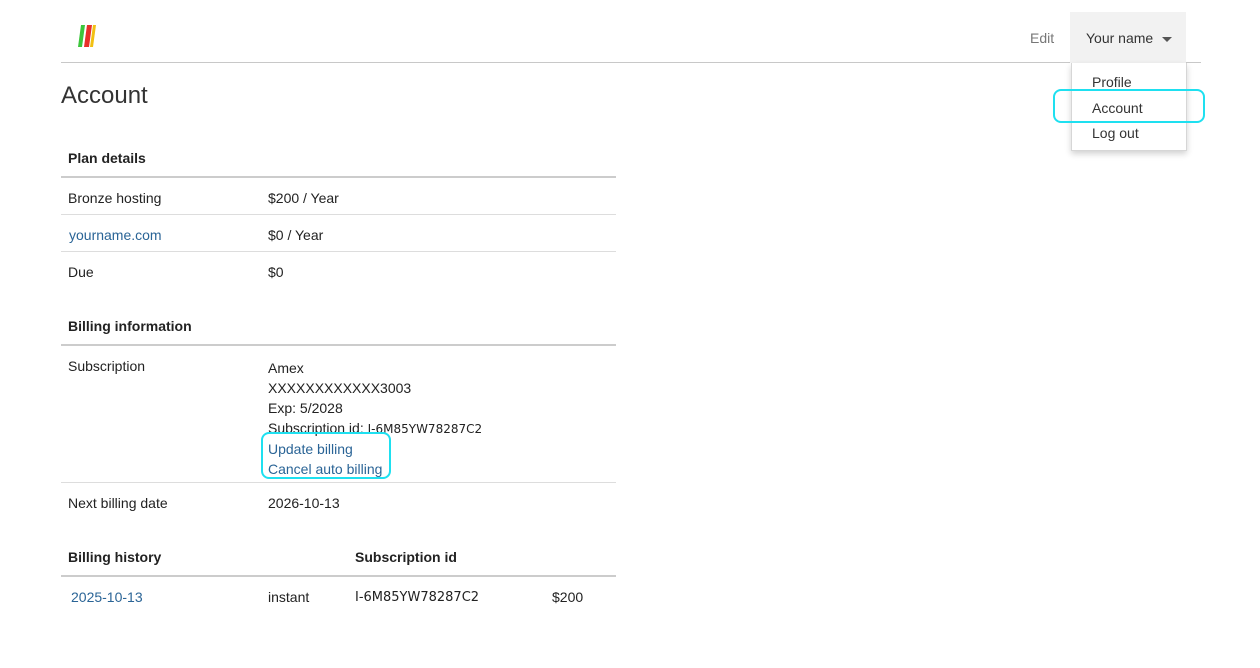 The image size is (1260, 668). I want to click on table-row: Next billing date 2026-10-13, so click(338, 500).